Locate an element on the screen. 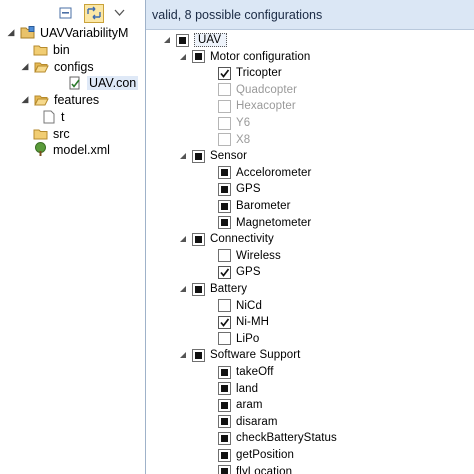 This screenshot has width=474, height=474. feature-group: Software Support is located at coordinates (239, 355).